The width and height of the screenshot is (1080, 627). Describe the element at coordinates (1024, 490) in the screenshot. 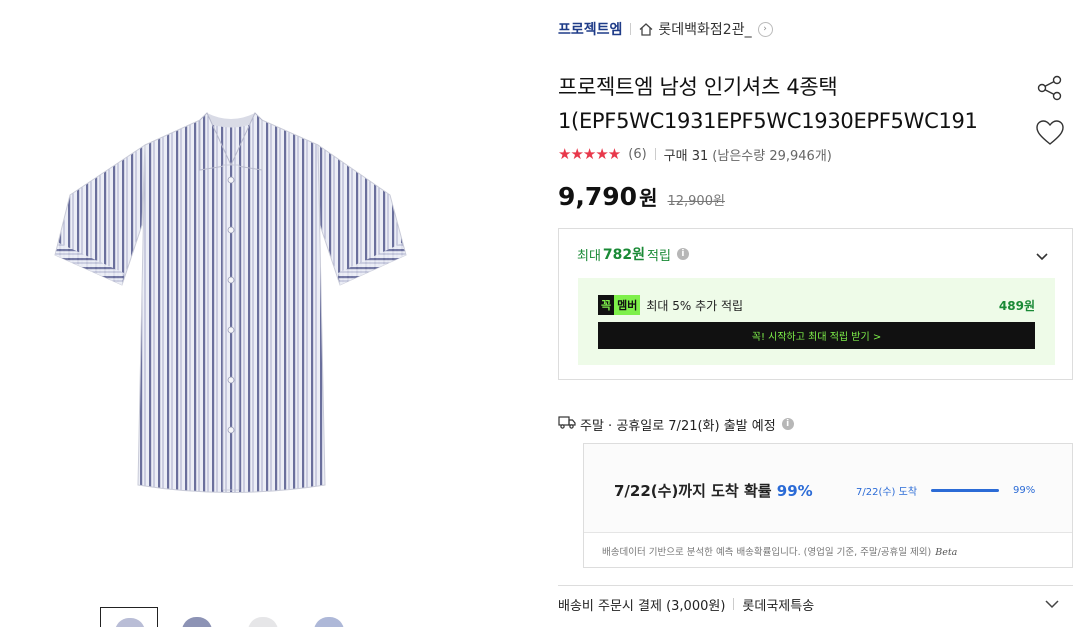

I see `delivery-eta-mini-percent: 99%` at that location.